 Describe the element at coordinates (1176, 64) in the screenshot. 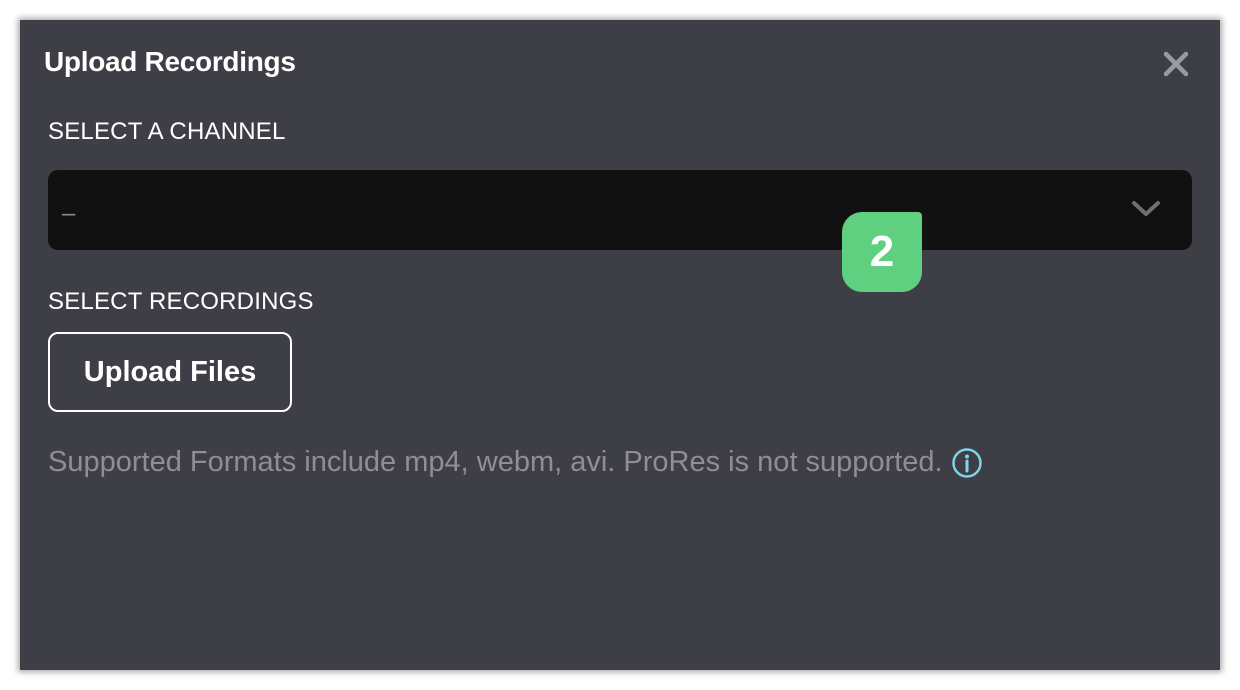

I see `close-icon` at that location.